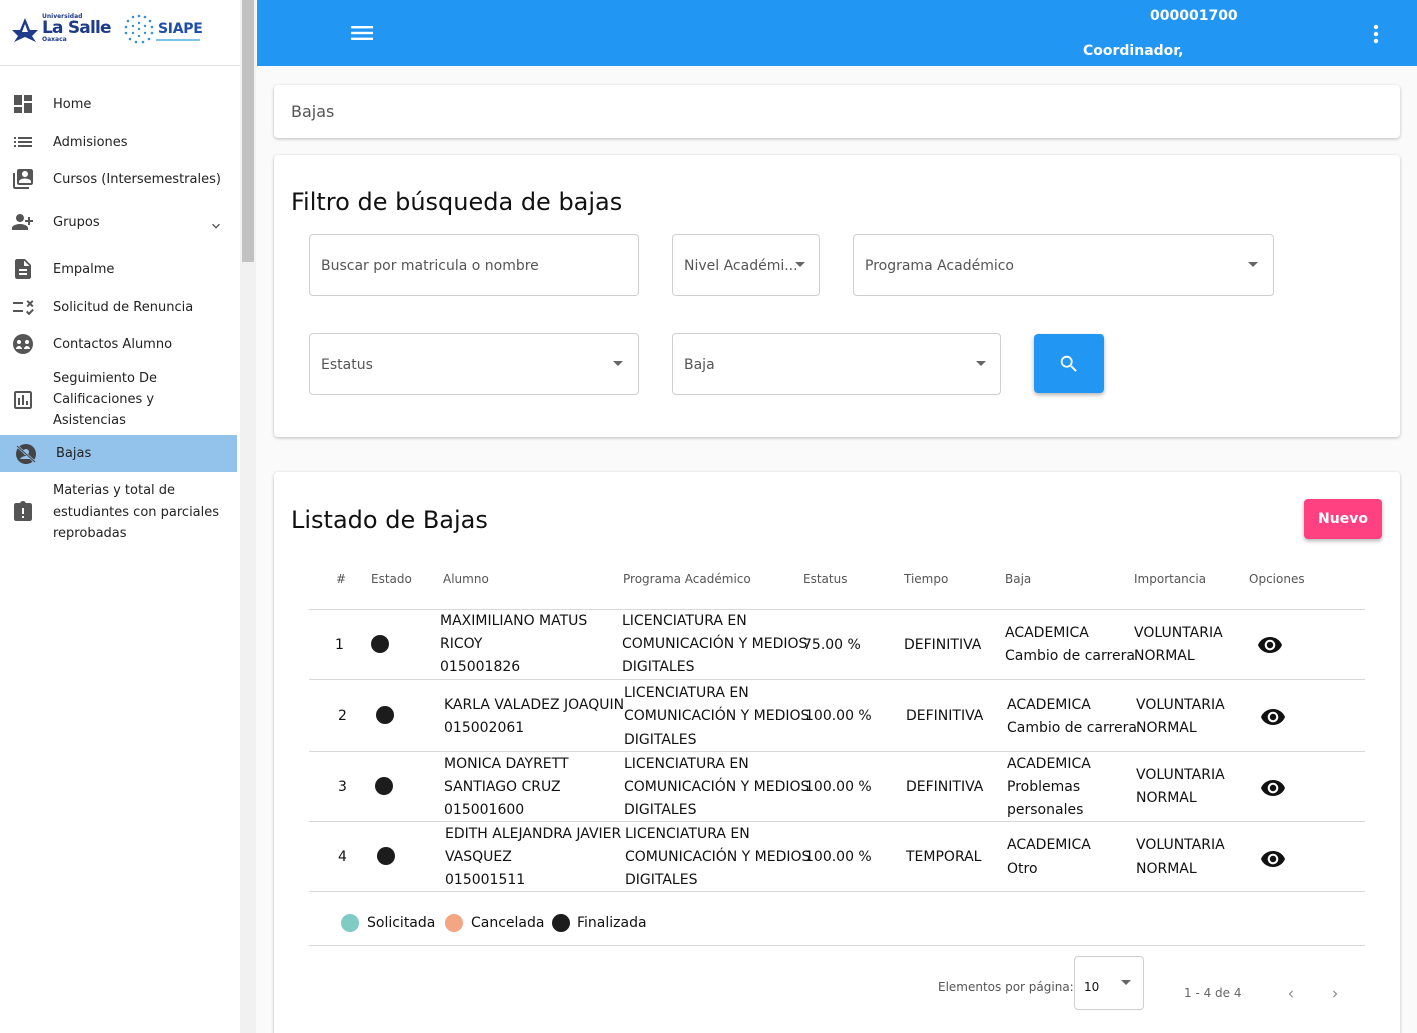  What do you see at coordinates (90, 142) in the screenshot?
I see `sidebar-item-label: Admisiones` at bounding box center [90, 142].